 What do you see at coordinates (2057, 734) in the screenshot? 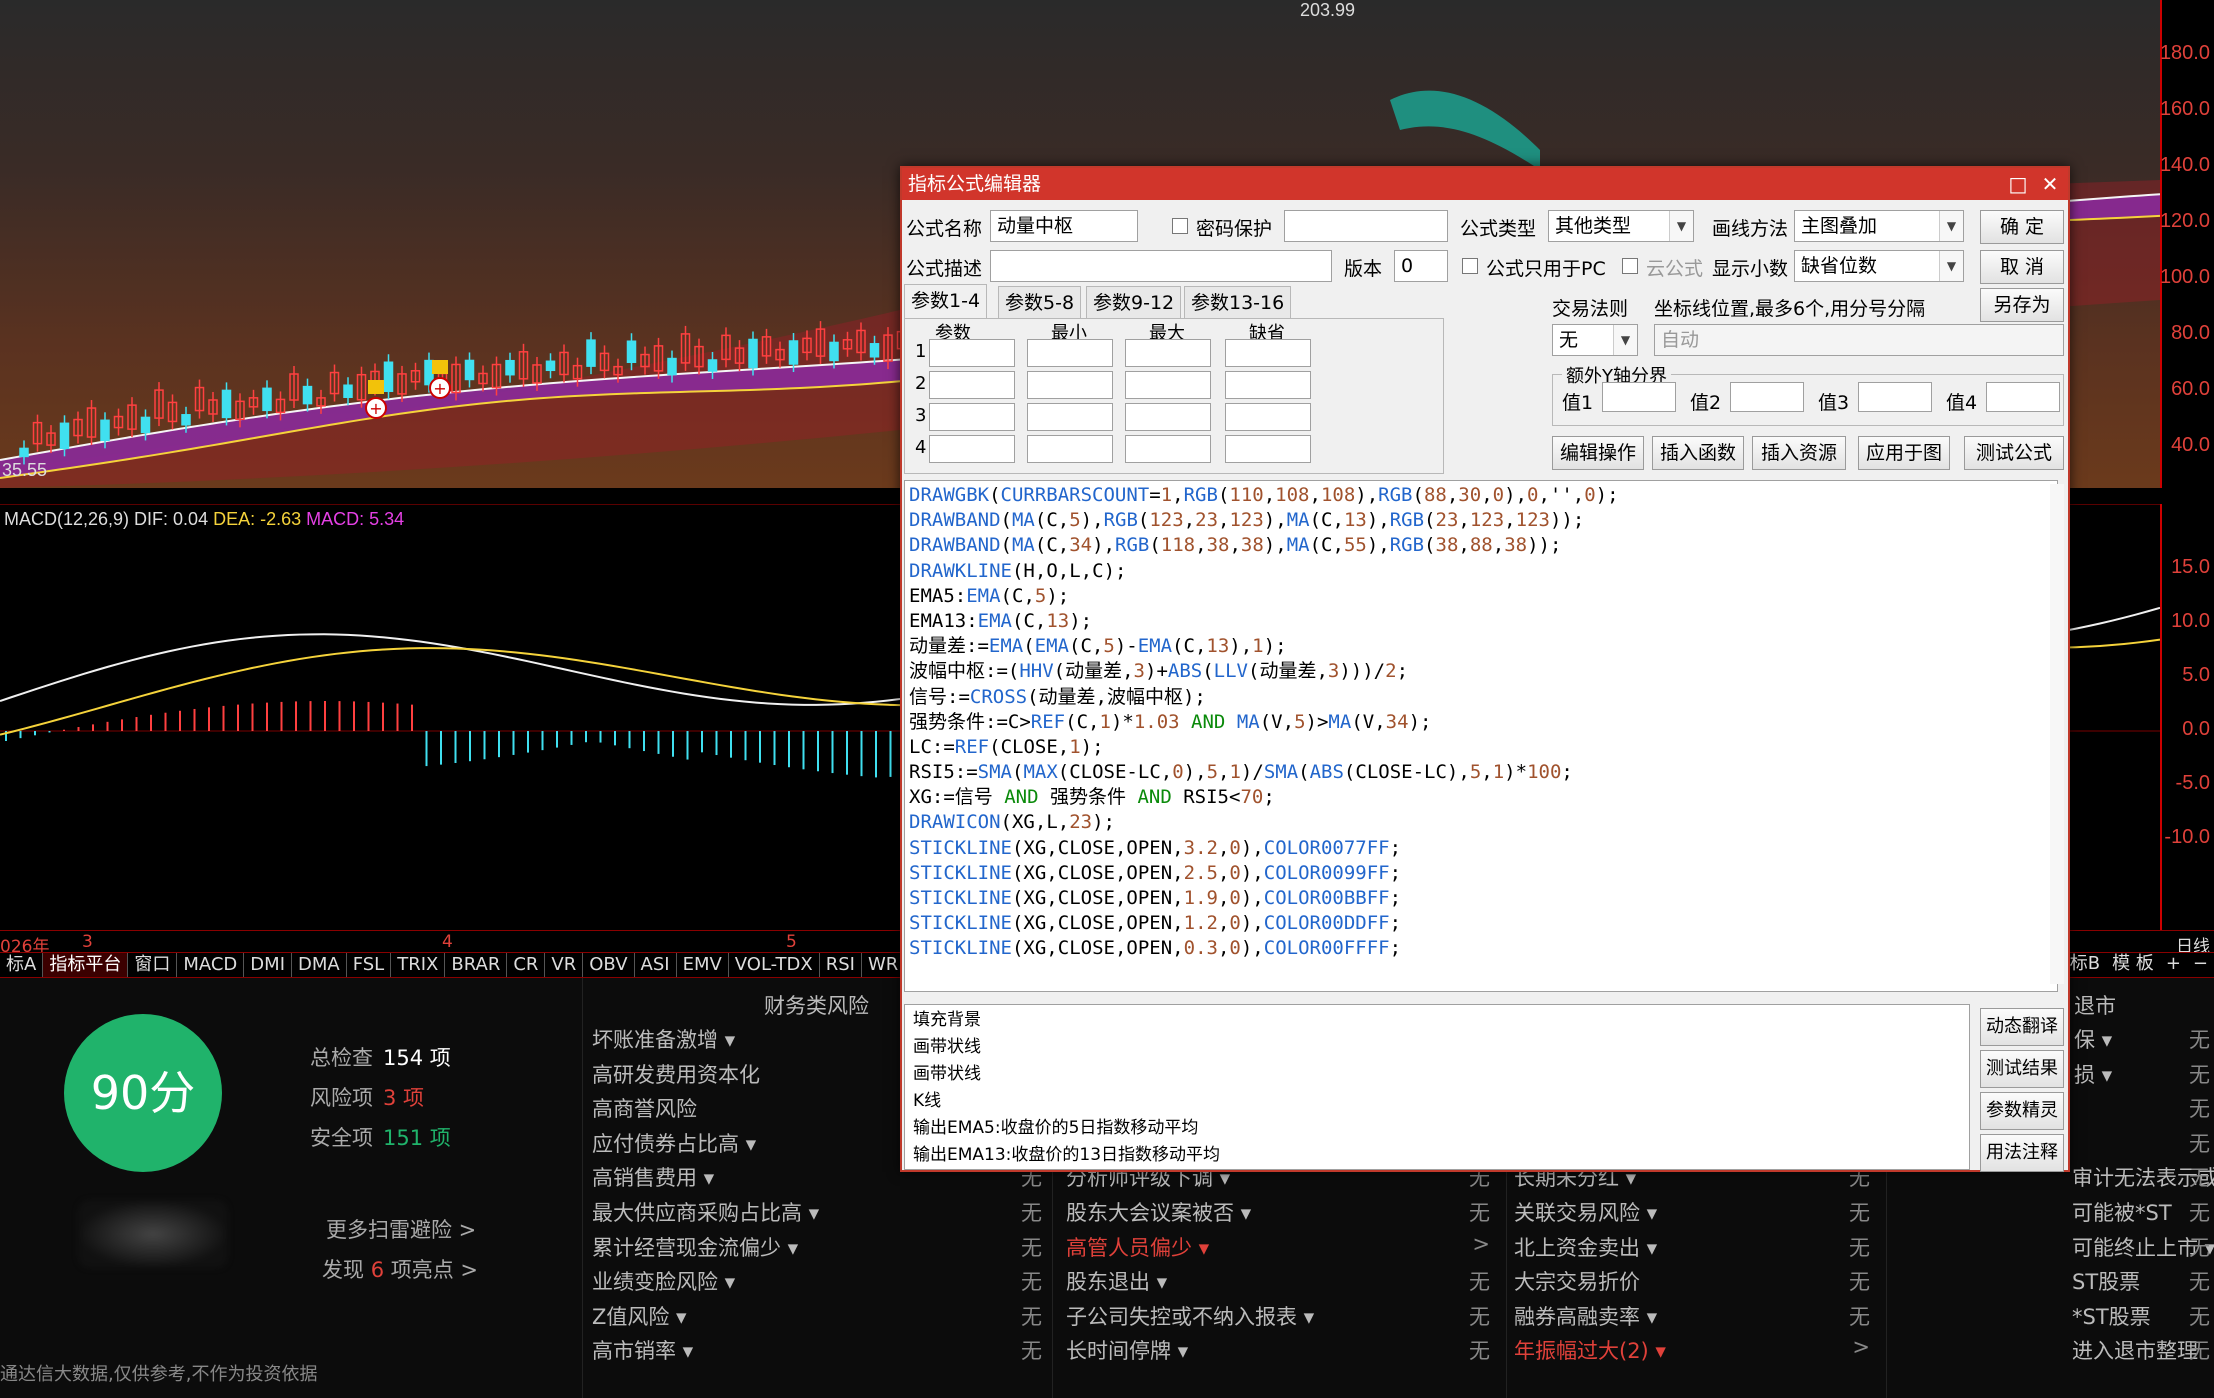
I see `code-scrollbar` at bounding box center [2057, 734].